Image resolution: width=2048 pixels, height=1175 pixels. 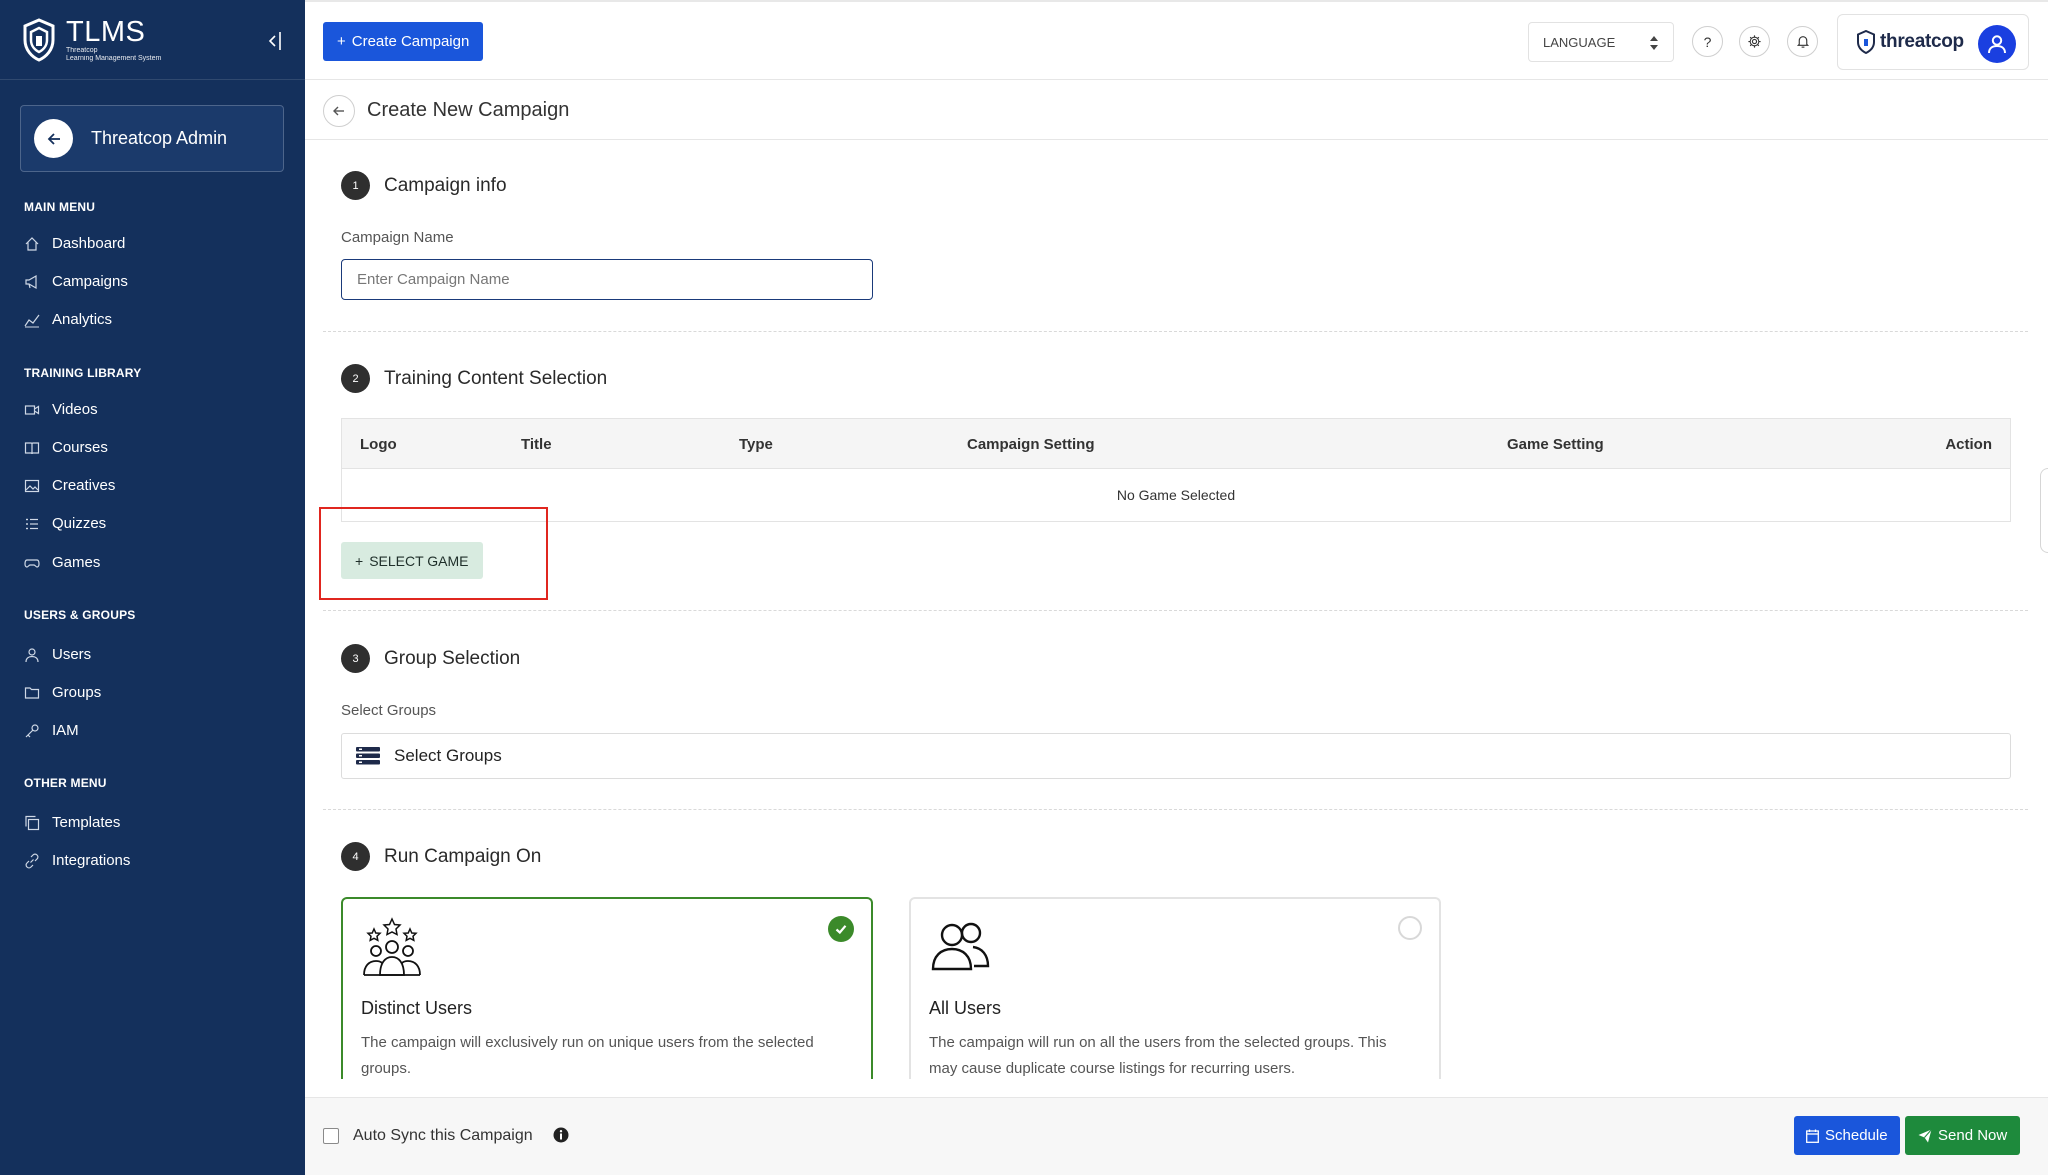 I want to click on question-icon: ?, so click(x=1707, y=41).